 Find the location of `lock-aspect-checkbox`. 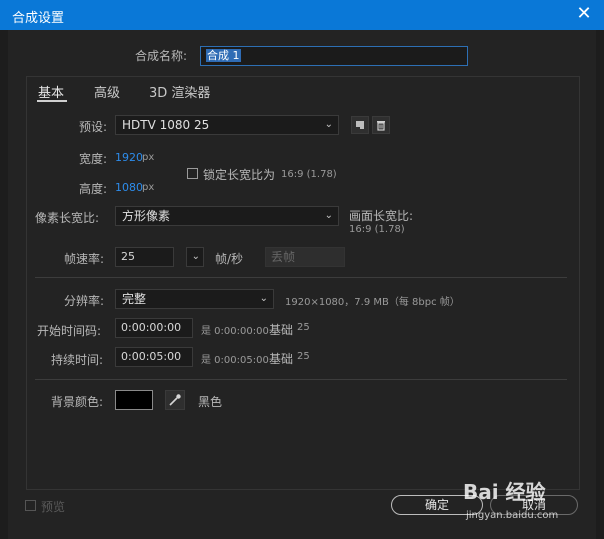

lock-aspect-checkbox is located at coordinates (192, 173).